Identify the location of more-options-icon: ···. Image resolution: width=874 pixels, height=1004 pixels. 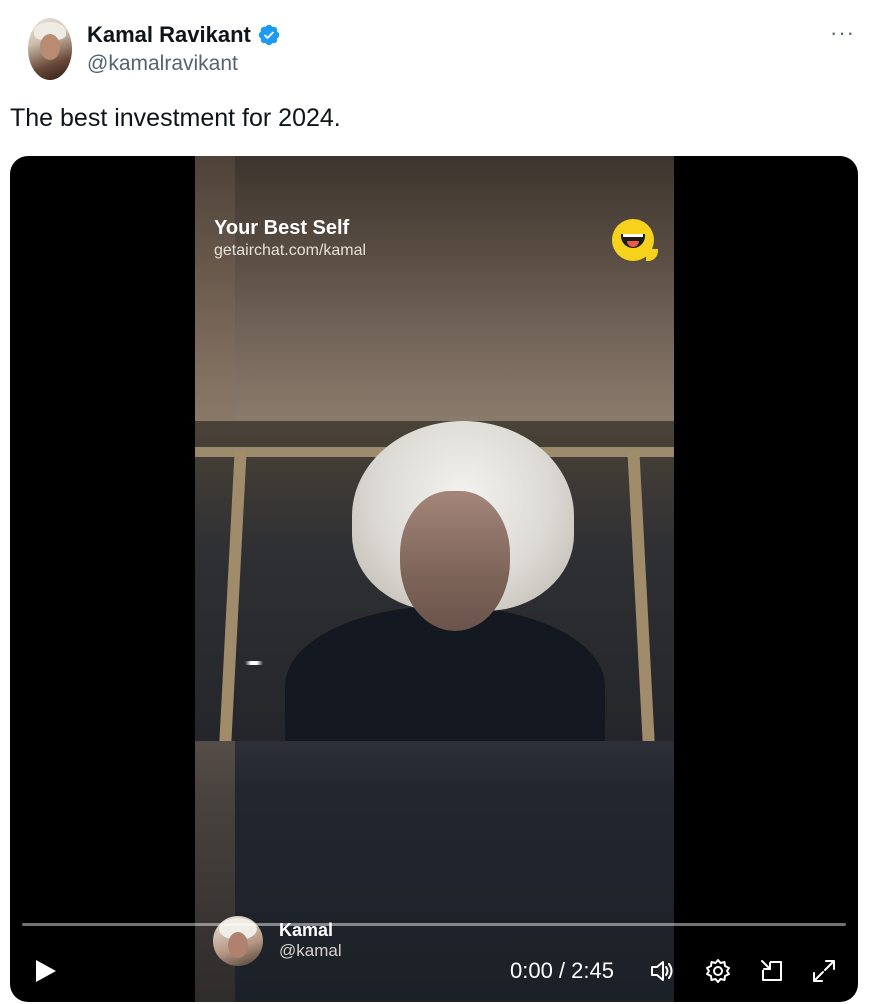
(842, 33).